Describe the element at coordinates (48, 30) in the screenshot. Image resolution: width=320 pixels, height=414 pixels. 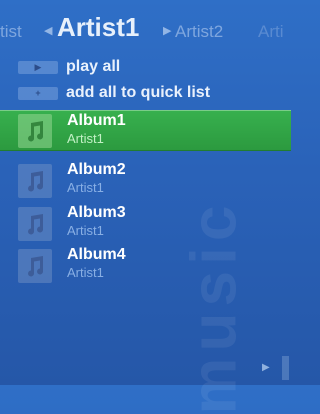
I see `pivot-left-arrow-icon: ◀` at that location.